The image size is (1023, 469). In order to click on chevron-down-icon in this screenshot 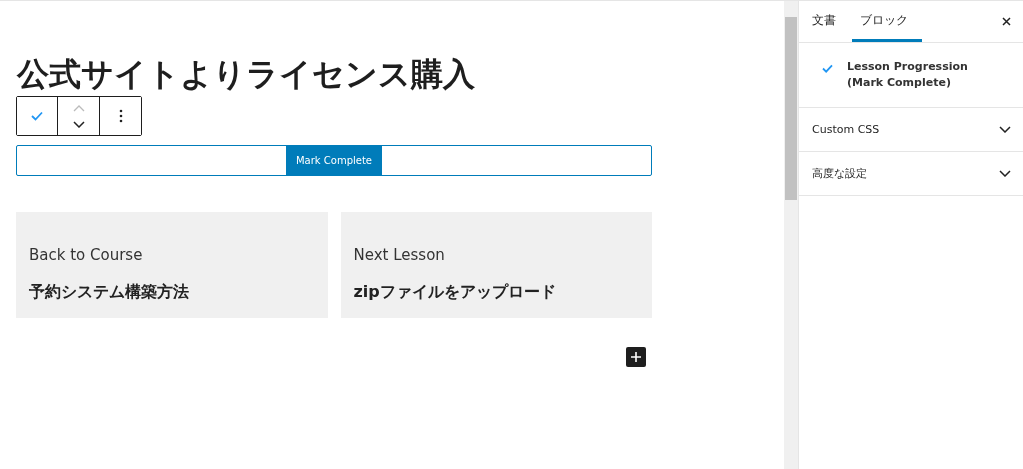, I will do `click(78, 124)`.